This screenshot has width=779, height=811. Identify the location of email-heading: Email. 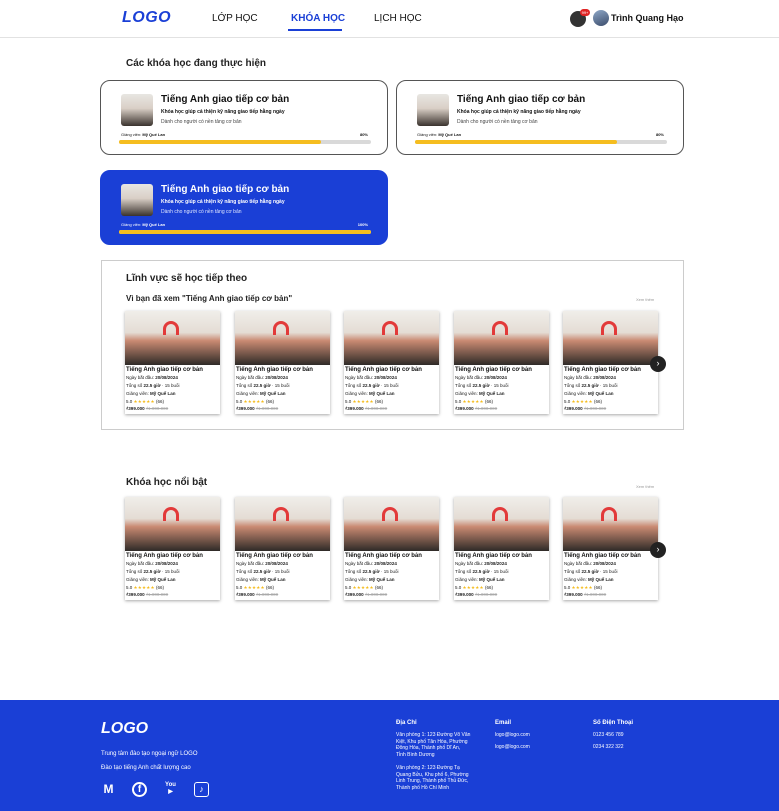
(503, 723).